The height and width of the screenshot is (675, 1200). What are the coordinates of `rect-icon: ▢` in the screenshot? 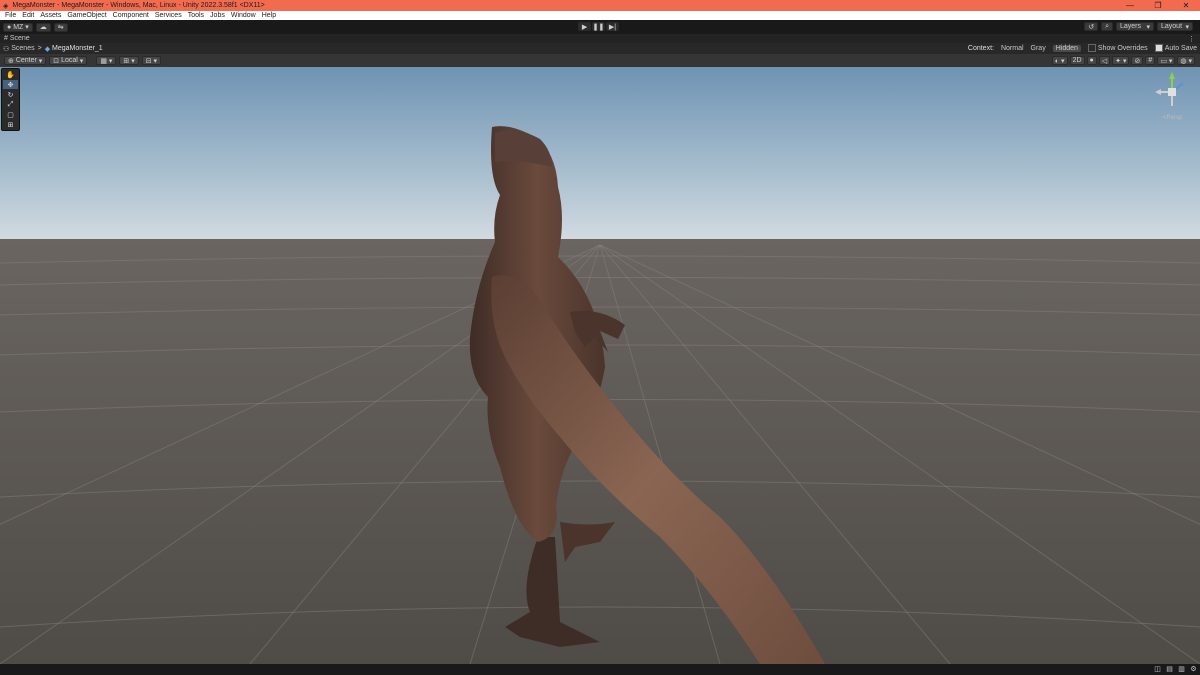 It's located at (10, 115).